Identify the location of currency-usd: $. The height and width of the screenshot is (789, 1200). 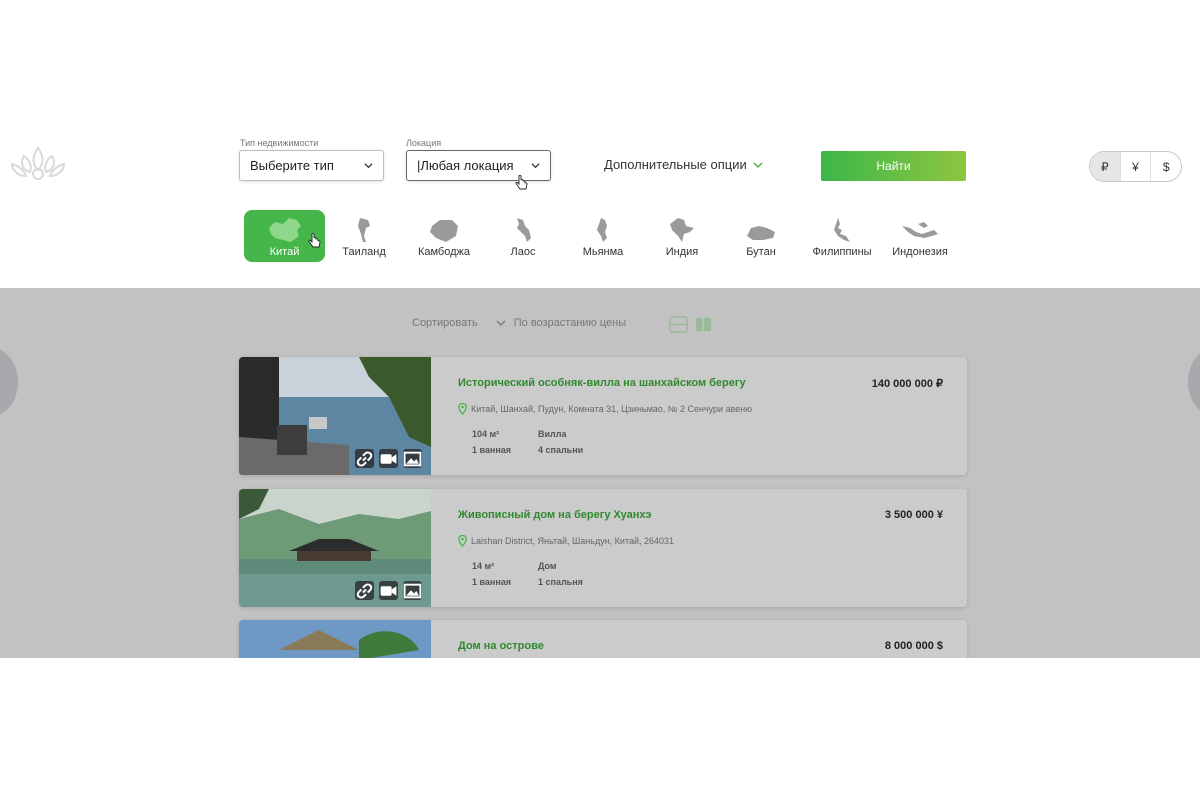
(1166, 166).